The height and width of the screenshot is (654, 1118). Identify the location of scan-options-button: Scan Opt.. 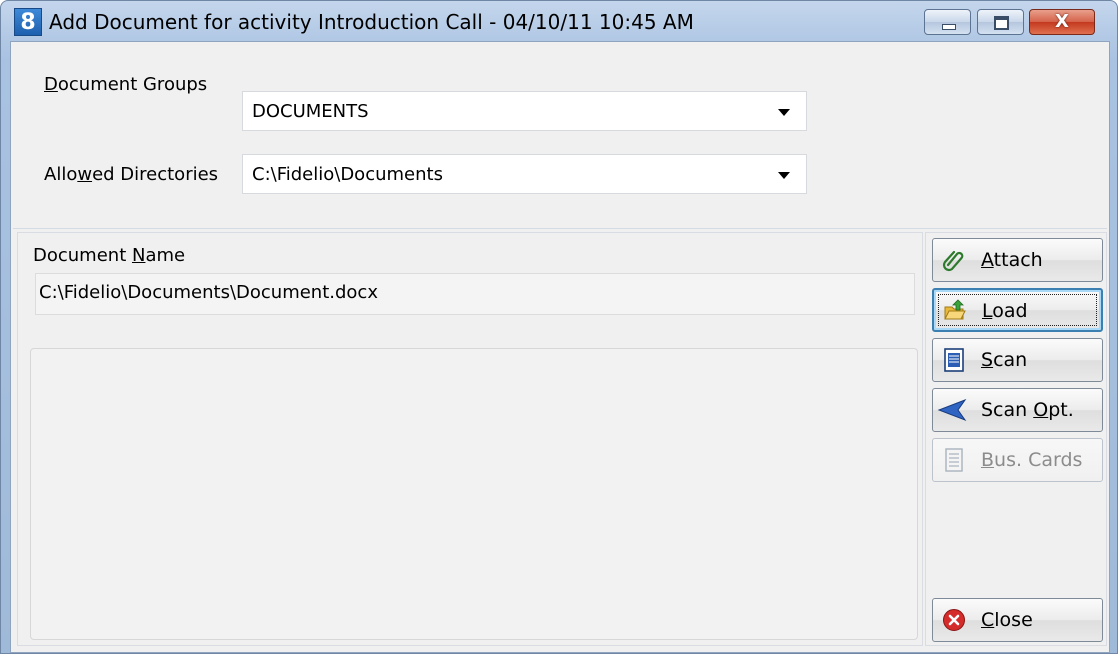
(1017, 410).